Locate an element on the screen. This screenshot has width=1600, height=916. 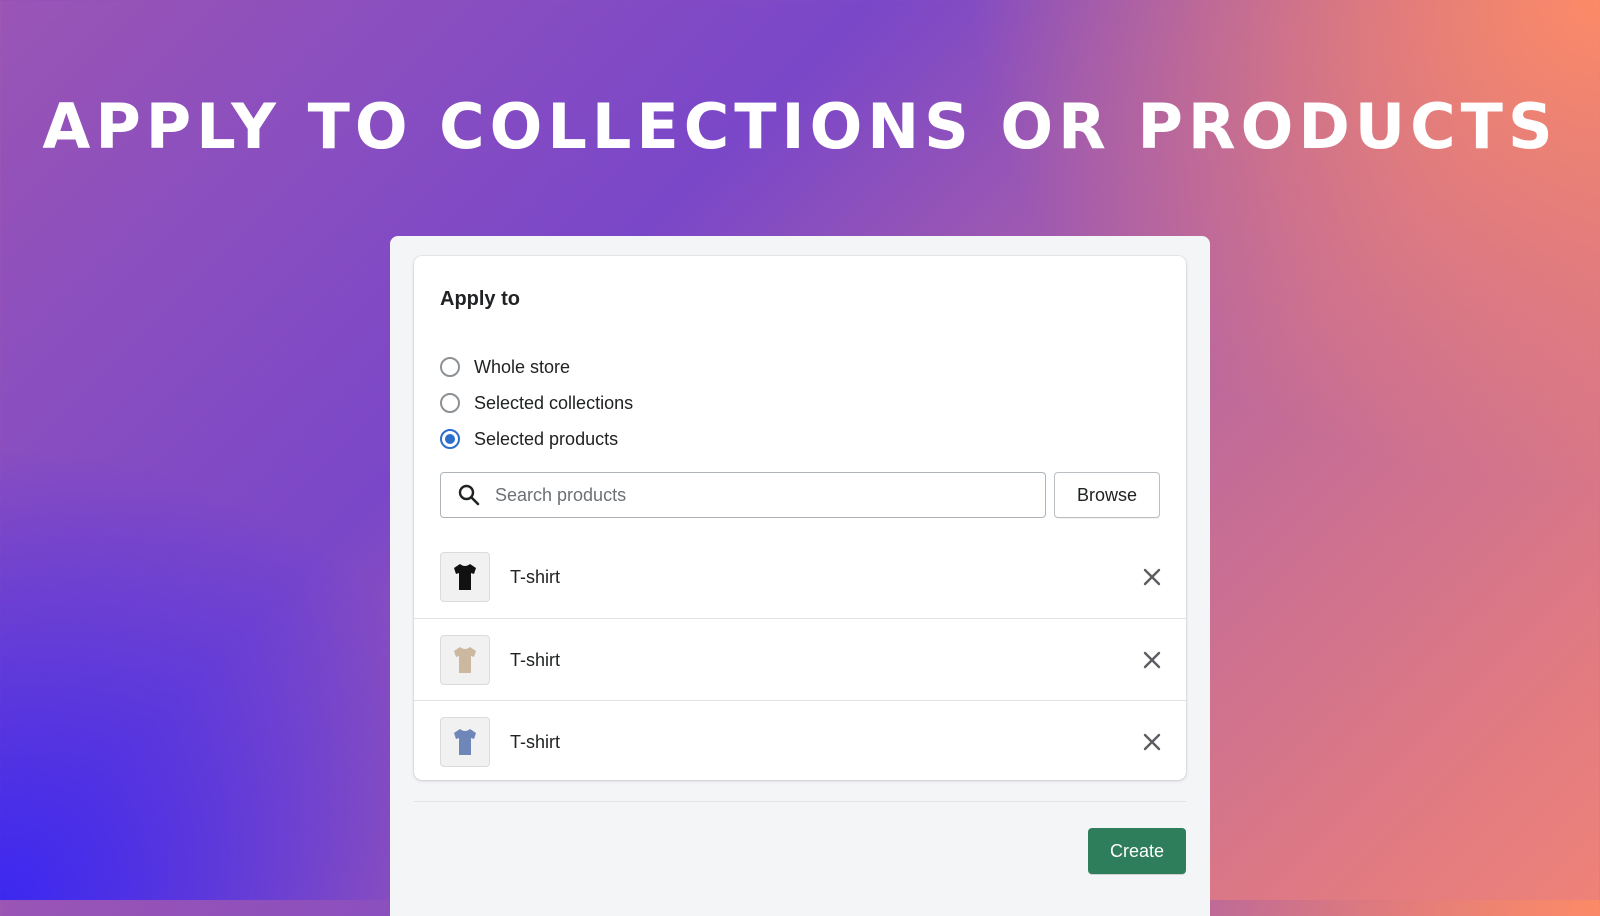
radio-whole-store: Whole store is located at coordinates (505, 367).